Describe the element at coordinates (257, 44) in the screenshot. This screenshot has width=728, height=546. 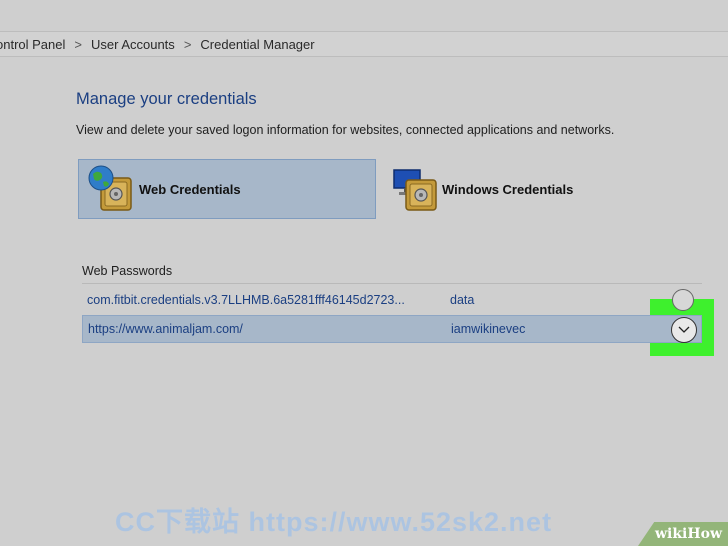
I see `breadcrumb-credential-manager: Credential Manager` at that location.